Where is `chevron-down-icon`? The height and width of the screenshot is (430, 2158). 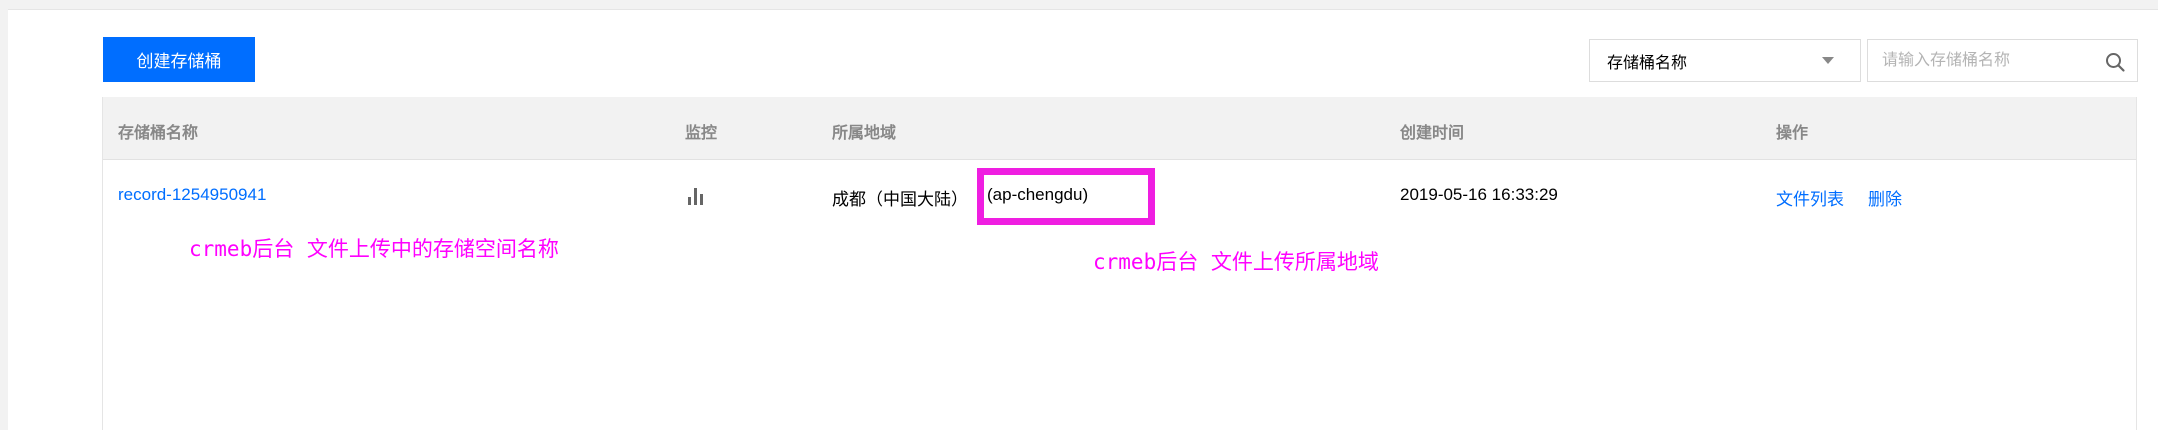 chevron-down-icon is located at coordinates (1828, 60).